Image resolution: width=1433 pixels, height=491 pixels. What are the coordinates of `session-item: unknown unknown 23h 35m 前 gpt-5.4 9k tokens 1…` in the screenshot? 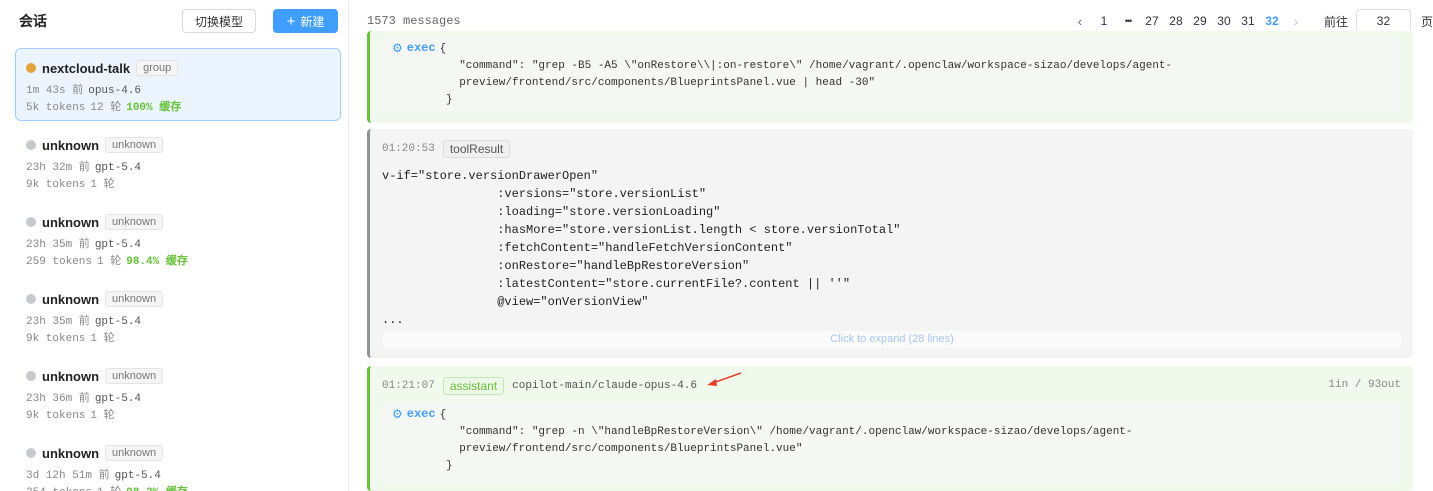 It's located at (178, 317).